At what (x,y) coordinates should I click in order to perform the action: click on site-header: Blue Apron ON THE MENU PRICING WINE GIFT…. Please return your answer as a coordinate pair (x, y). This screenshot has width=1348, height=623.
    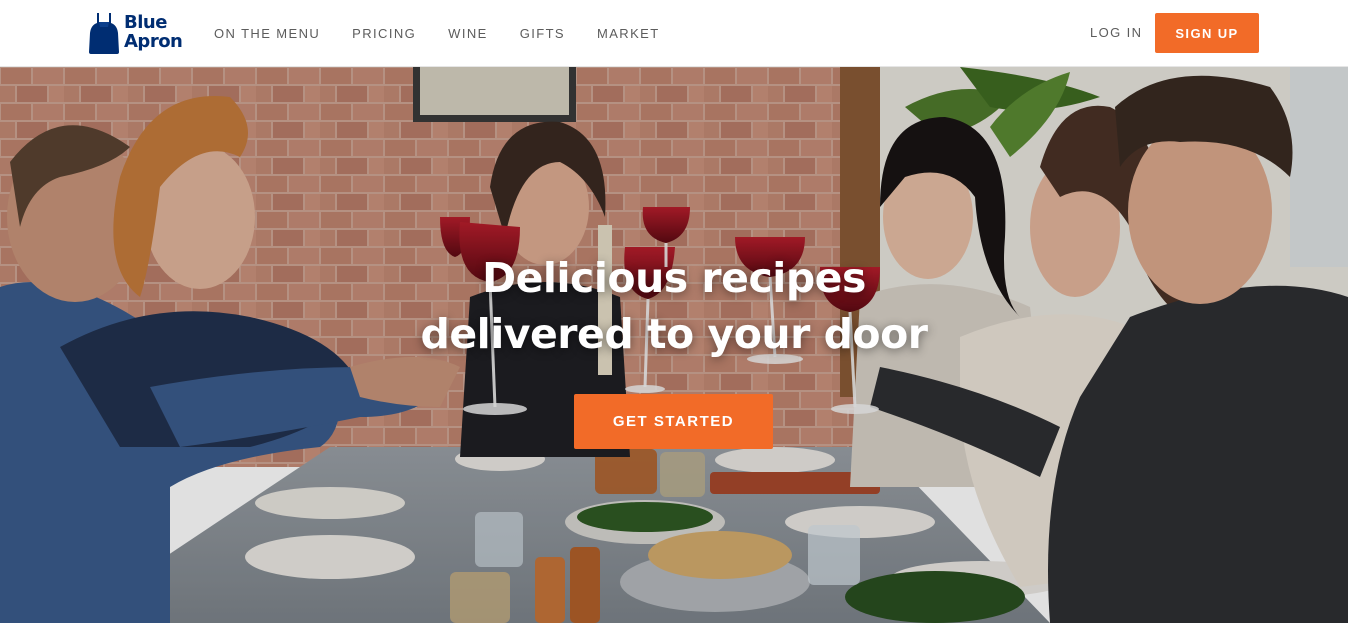
    Looking at the image, I should click on (674, 33).